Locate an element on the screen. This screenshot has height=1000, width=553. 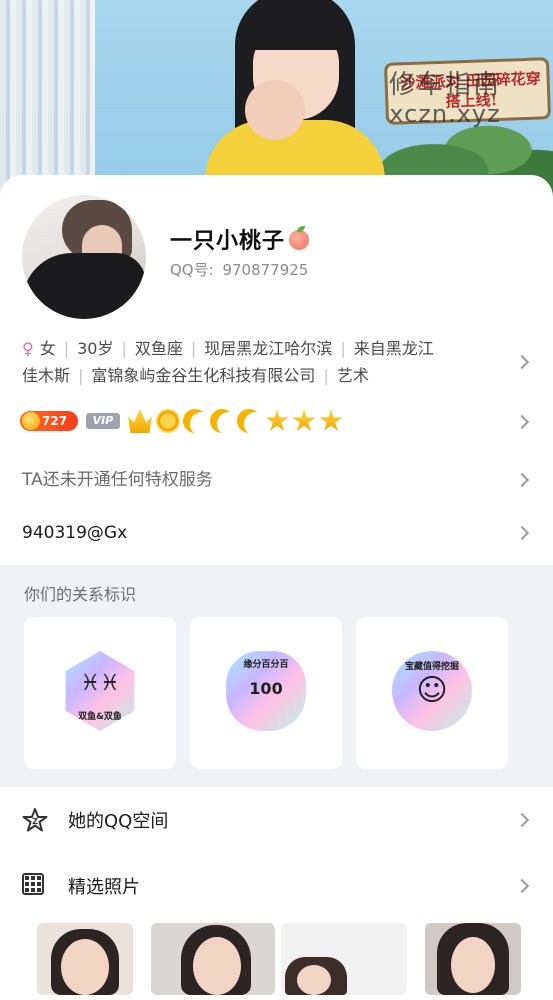
info-occupation: 艺术 is located at coordinates (352, 375).